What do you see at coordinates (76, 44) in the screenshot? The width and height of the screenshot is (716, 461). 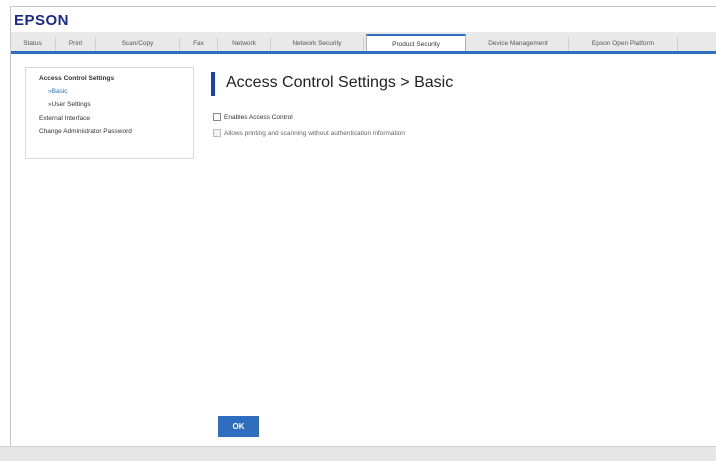 I see `tab-print: Print` at bounding box center [76, 44].